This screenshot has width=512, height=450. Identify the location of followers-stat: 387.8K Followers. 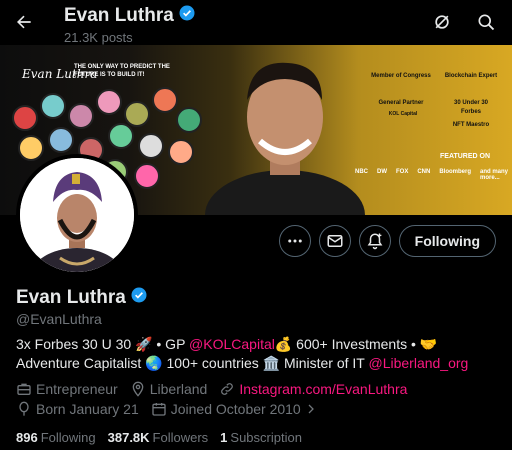
(158, 437).